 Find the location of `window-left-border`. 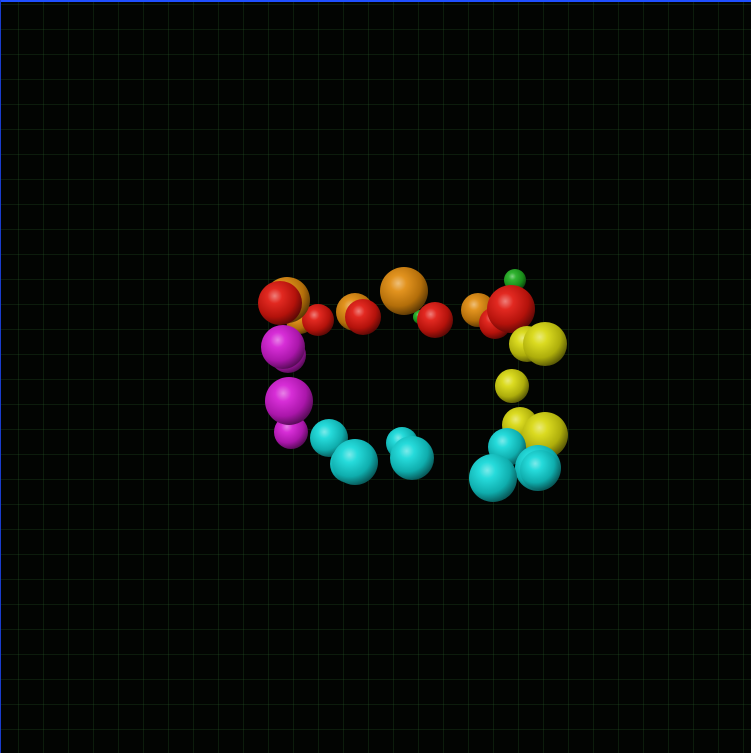

window-left-border is located at coordinates (0, 376).